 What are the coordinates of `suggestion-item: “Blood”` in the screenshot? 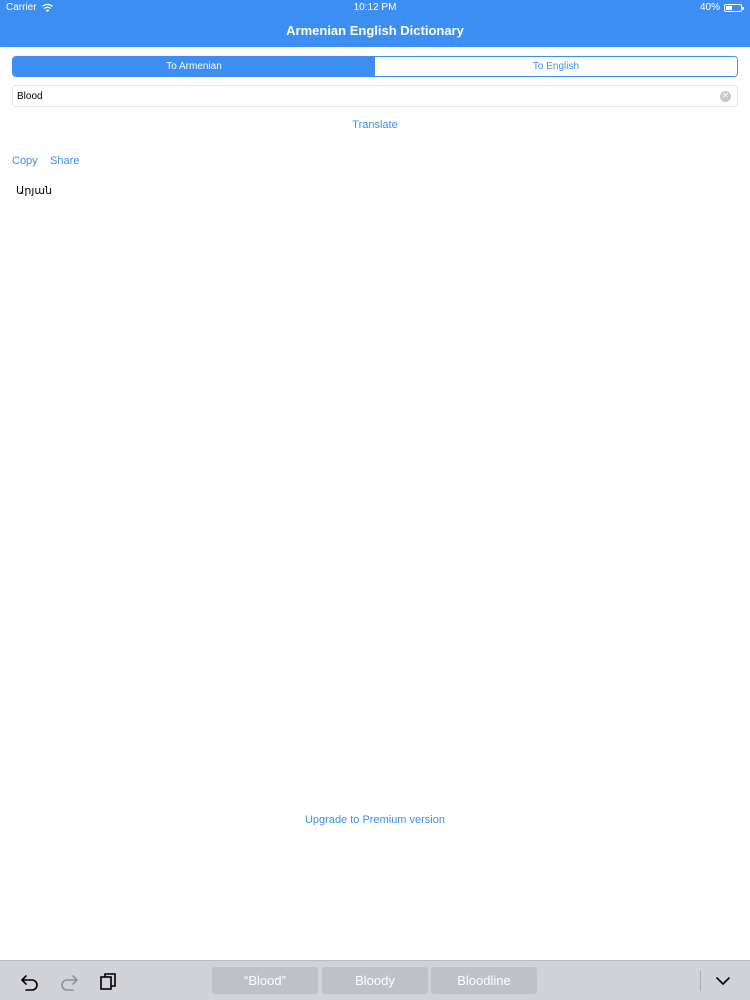 It's located at (265, 980).